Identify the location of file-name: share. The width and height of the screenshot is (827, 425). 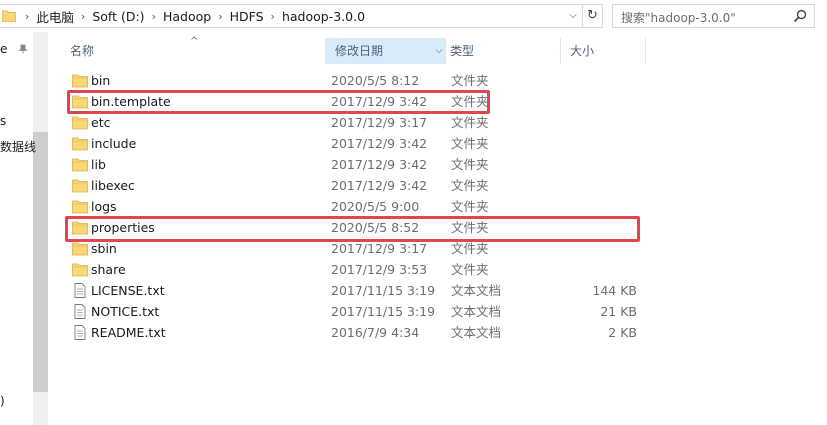
(108, 269).